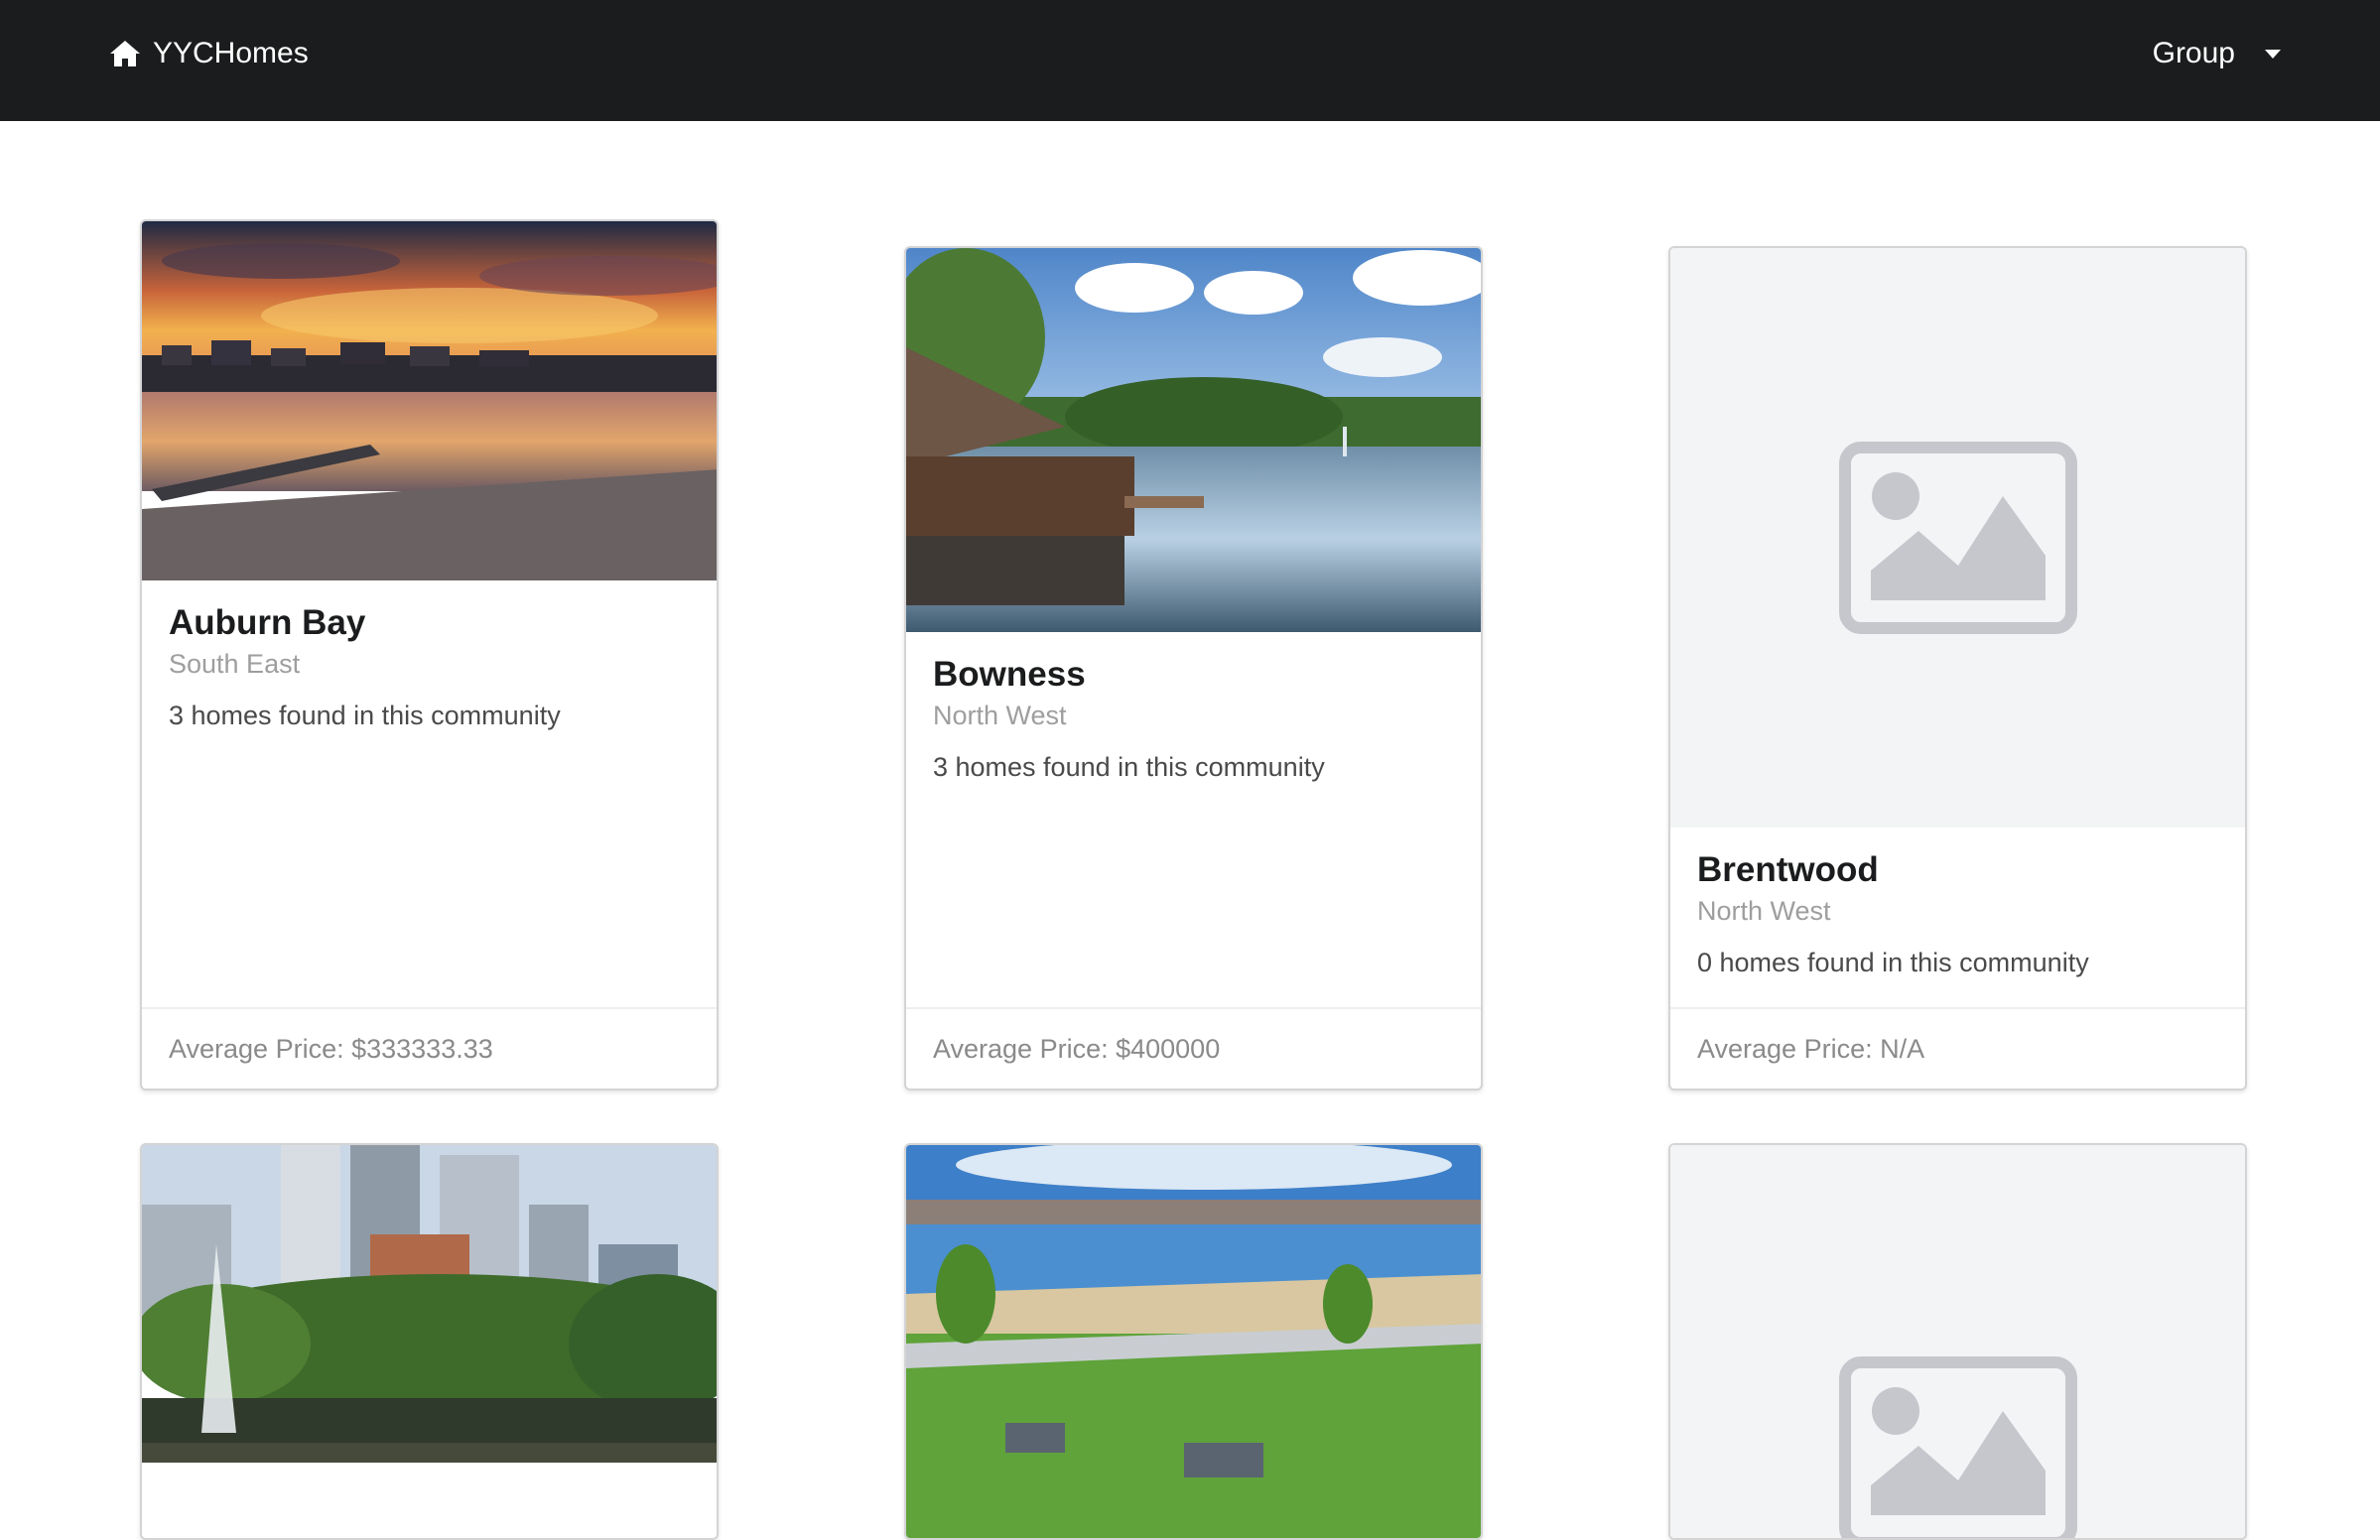 This screenshot has width=2380, height=1540. What do you see at coordinates (429, 1048) in the screenshot?
I see `average-price: Average Price: $333333.33` at bounding box center [429, 1048].